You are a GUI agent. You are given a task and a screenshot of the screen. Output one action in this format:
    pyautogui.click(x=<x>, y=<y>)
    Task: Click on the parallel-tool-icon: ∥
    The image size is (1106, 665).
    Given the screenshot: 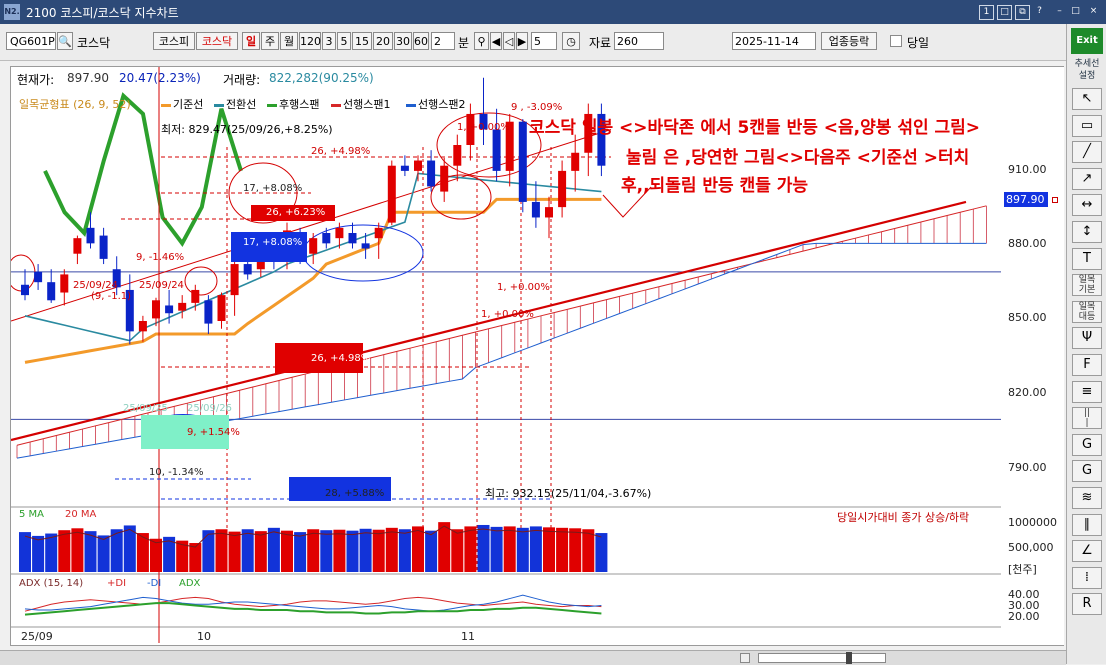 What is the action you would take?
    pyautogui.click(x=1087, y=524)
    